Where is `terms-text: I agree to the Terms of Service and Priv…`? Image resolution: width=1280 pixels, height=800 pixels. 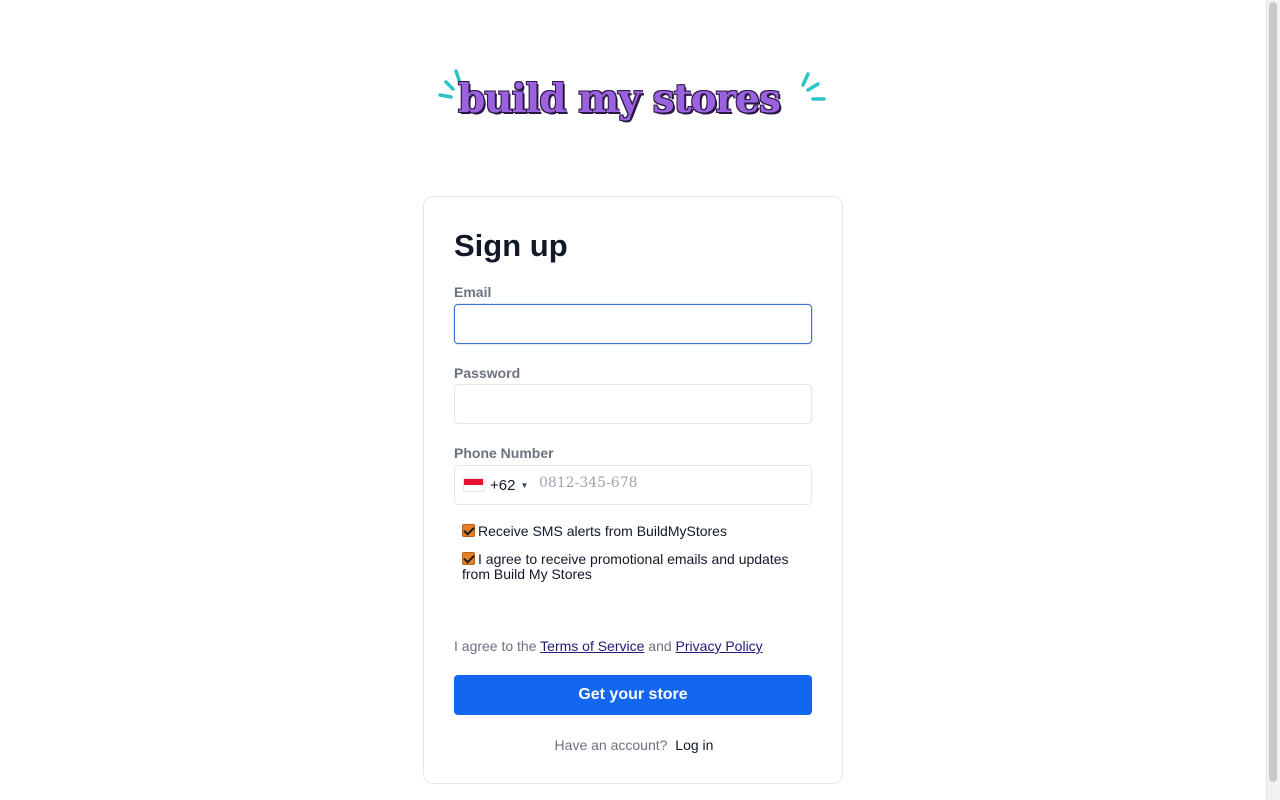 terms-text: I agree to the Terms of Service and Priv… is located at coordinates (608, 646).